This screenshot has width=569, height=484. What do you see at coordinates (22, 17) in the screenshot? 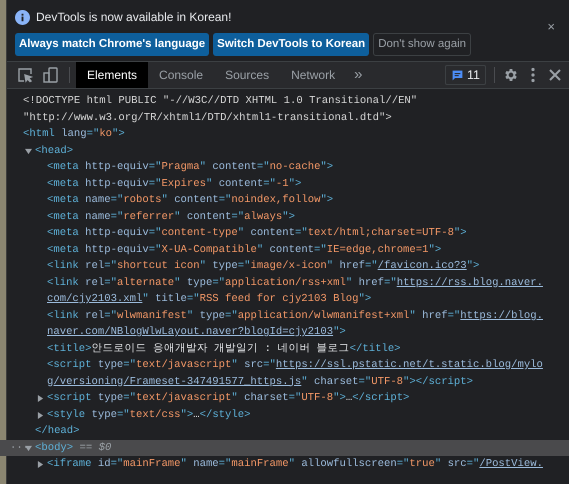
I see `info-icon` at bounding box center [22, 17].